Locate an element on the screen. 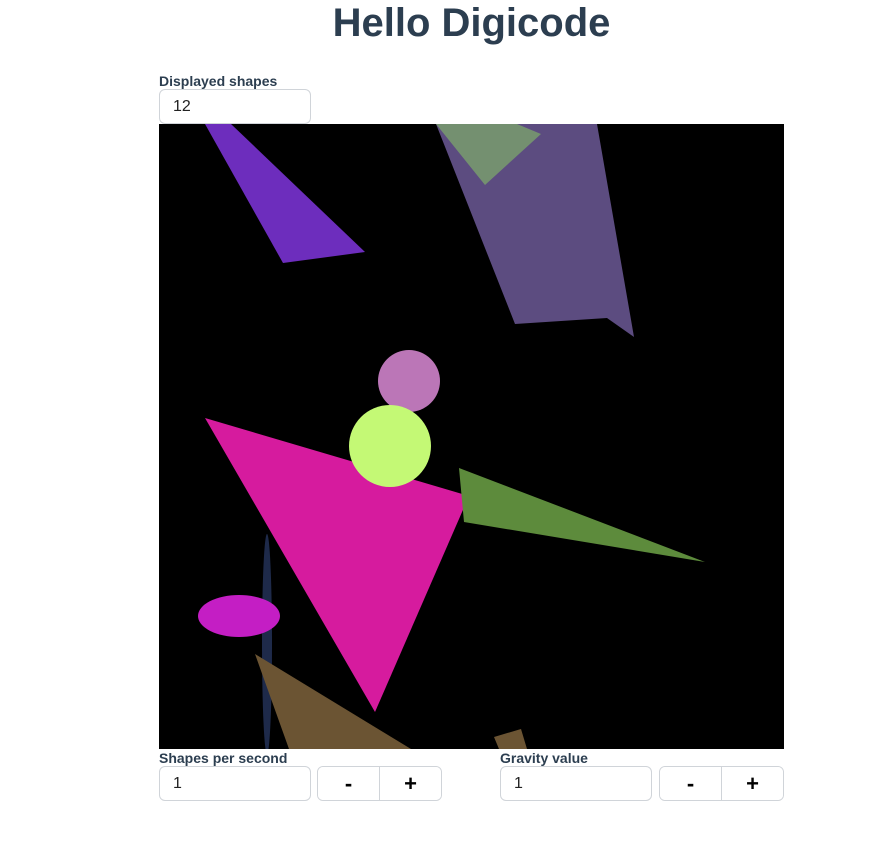 The height and width of the screenshot is (841, 891). navy-ellipse-shape is located at coordinates (267, 641).